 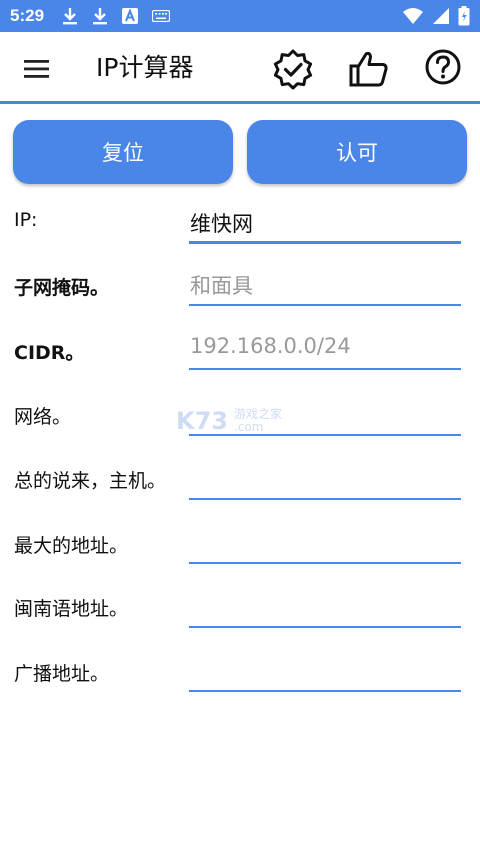 I want to click on status-time: 5:29, so click(x=27, y=15).